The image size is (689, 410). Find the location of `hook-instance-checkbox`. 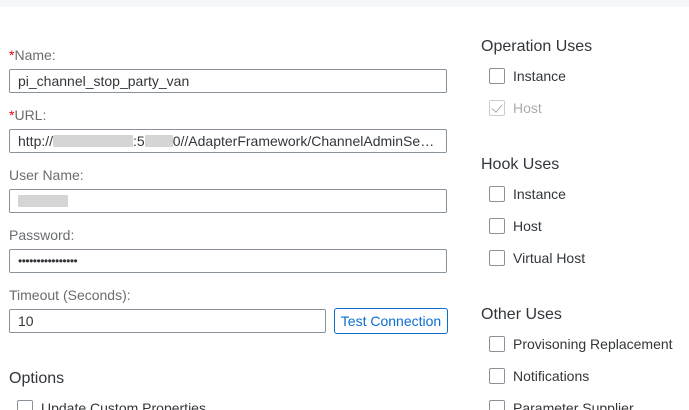

hook-instance-checkbox is located at coordinates (497, 194).